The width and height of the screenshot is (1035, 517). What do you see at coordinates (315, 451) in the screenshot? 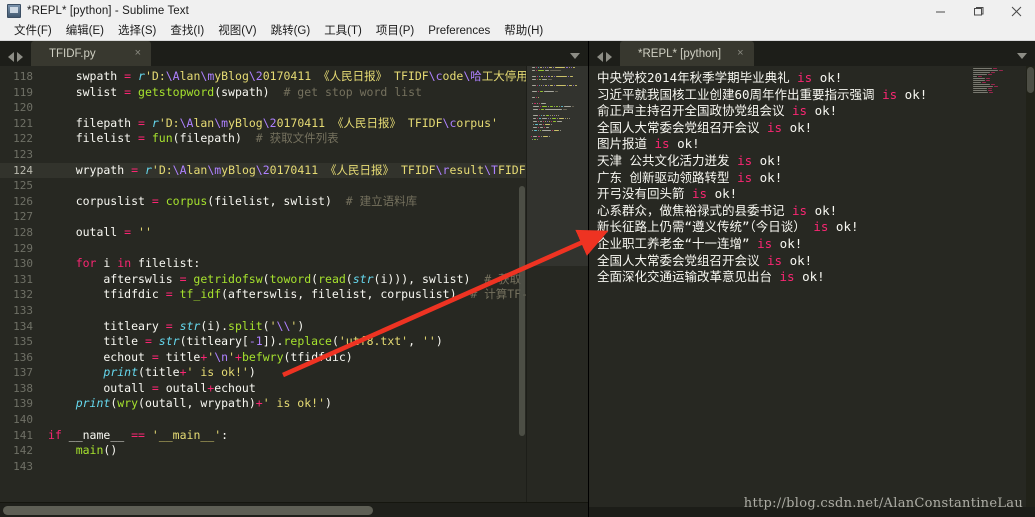
I see `code-line: main()` at bounding box center [315, 451].